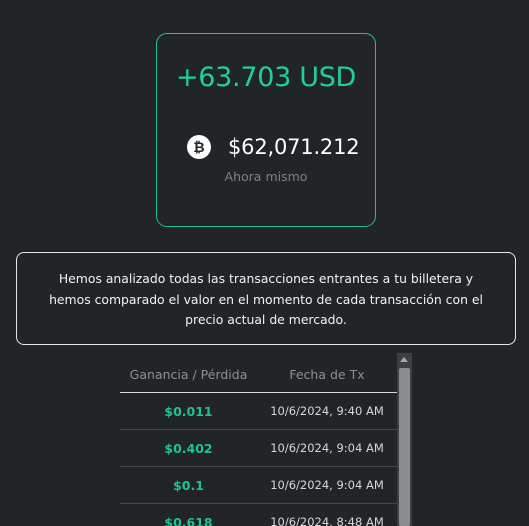 This screenshot has width=529, height=526. Describe the element at coordinates (188, 374) in the screenshot. I see `header-gain-loss: Ganancia / Pérdida` at that location.